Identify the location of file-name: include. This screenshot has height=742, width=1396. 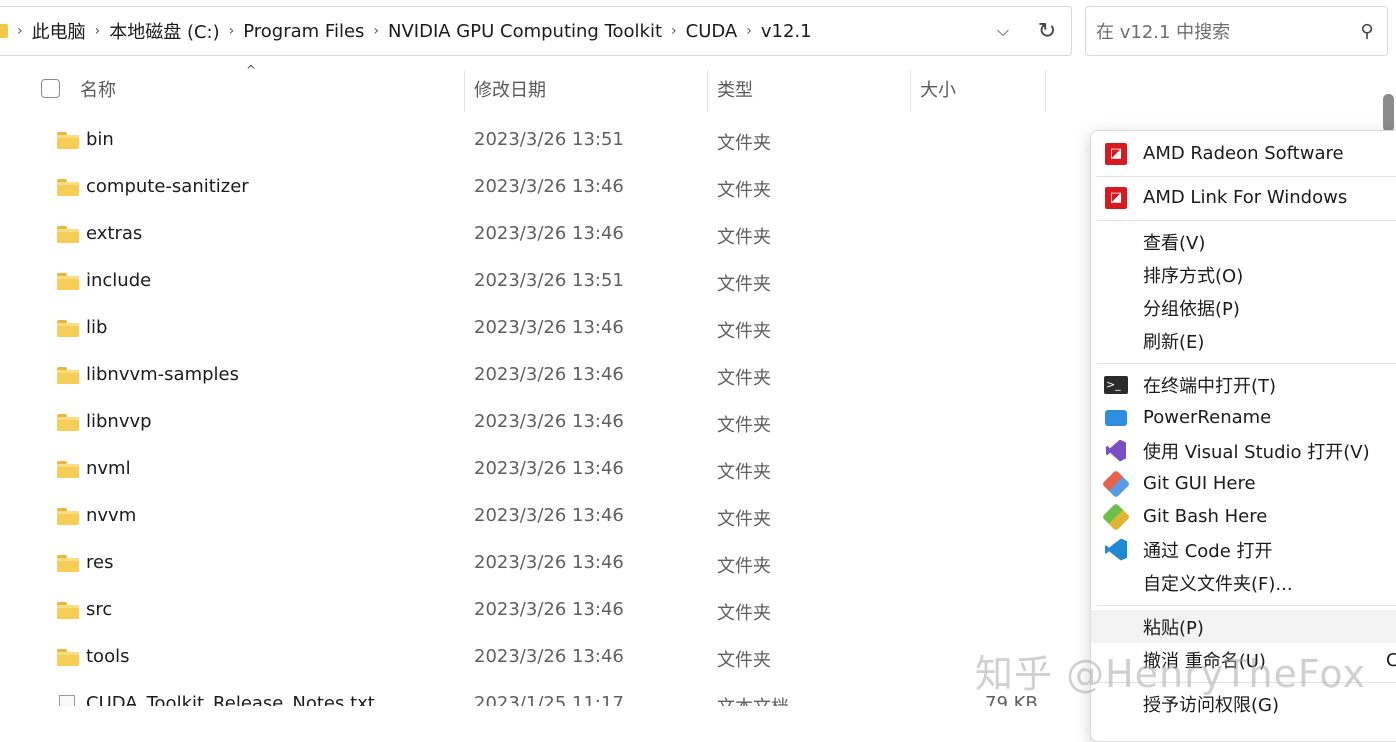
(119, 280).